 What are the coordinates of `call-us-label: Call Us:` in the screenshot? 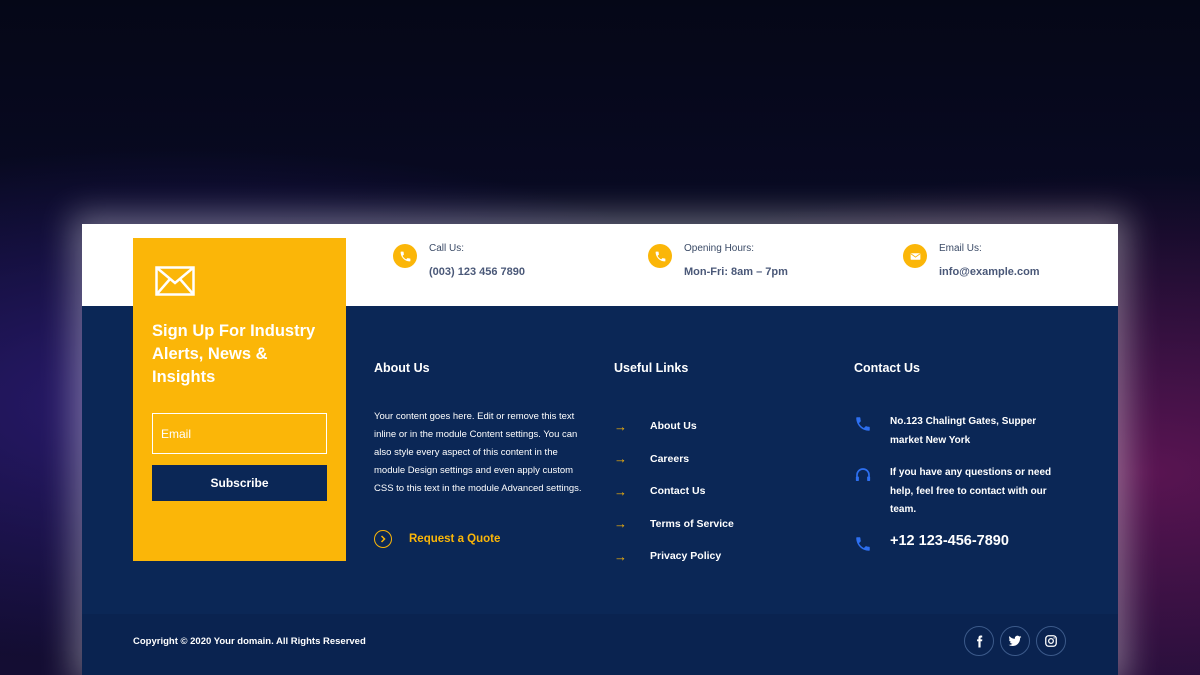 It's located at (447, 248).